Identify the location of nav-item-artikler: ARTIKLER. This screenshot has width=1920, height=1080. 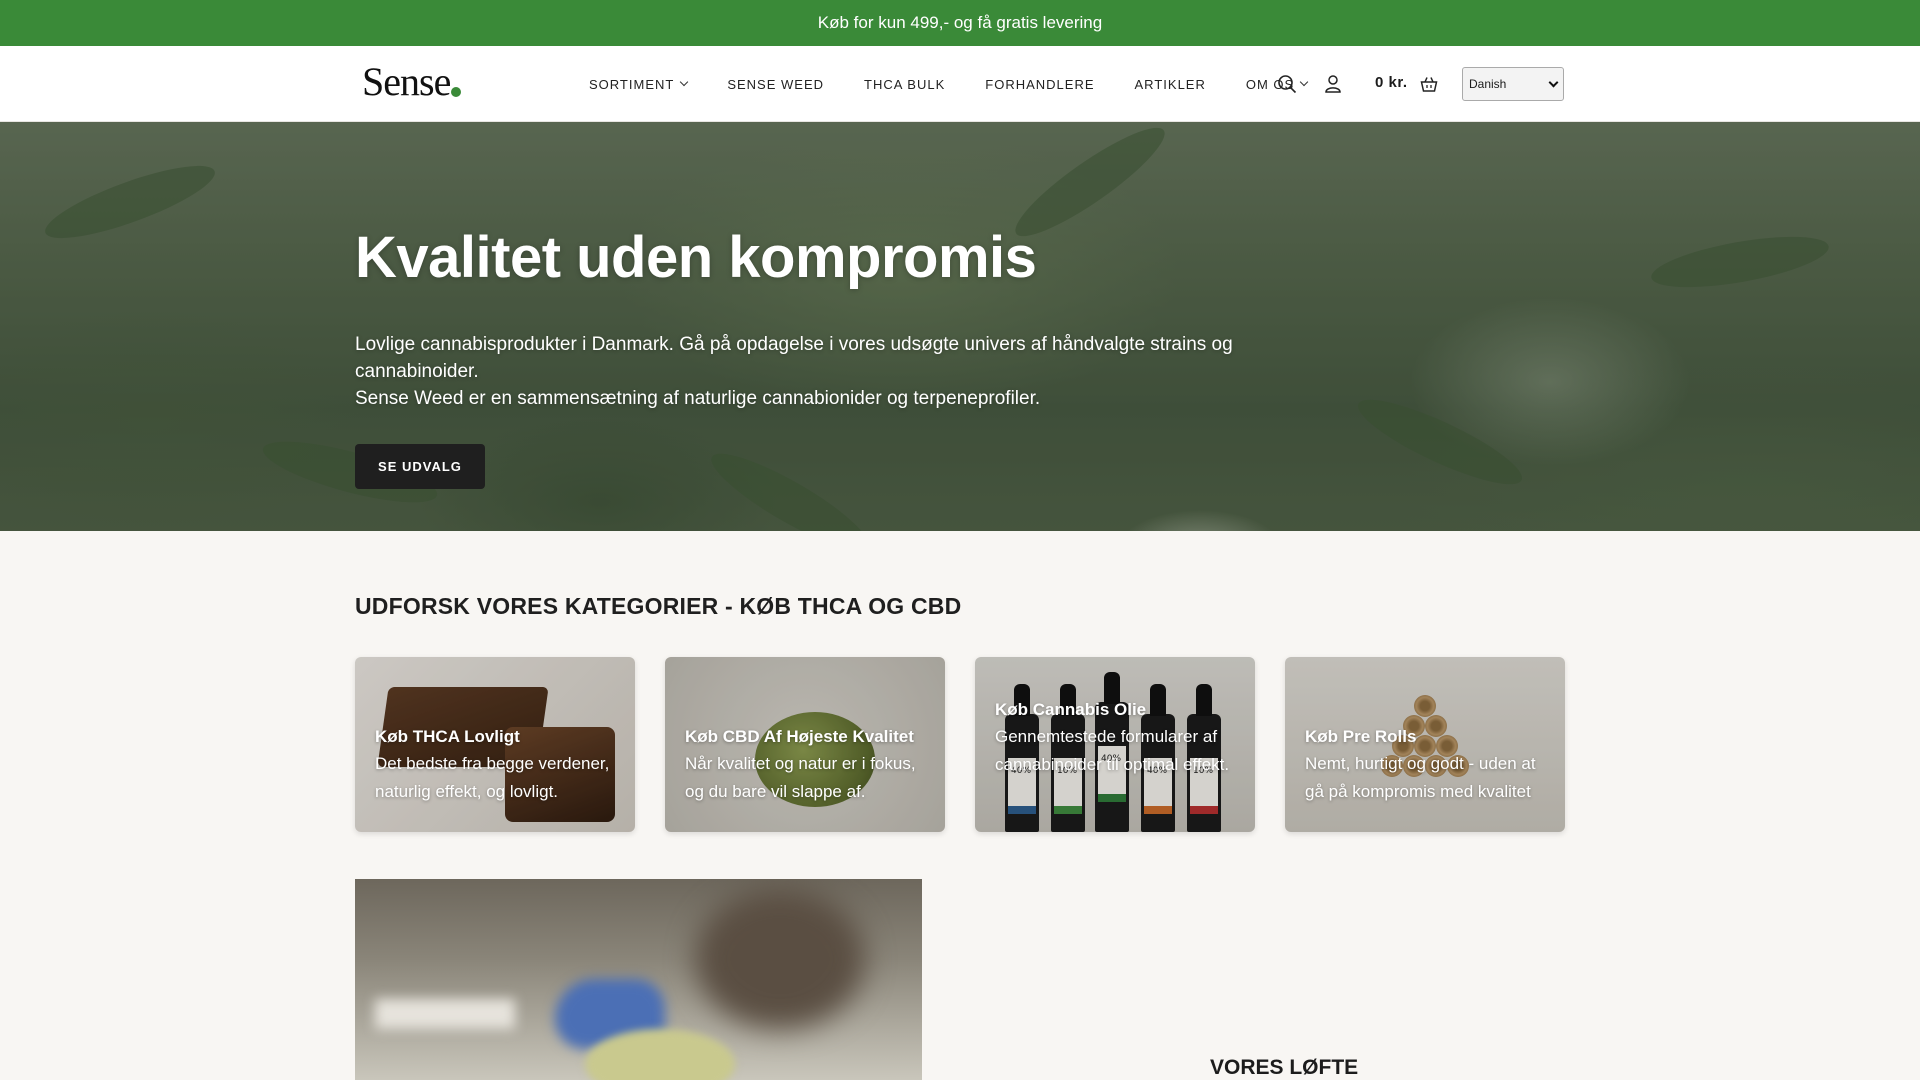
(1170, 84).